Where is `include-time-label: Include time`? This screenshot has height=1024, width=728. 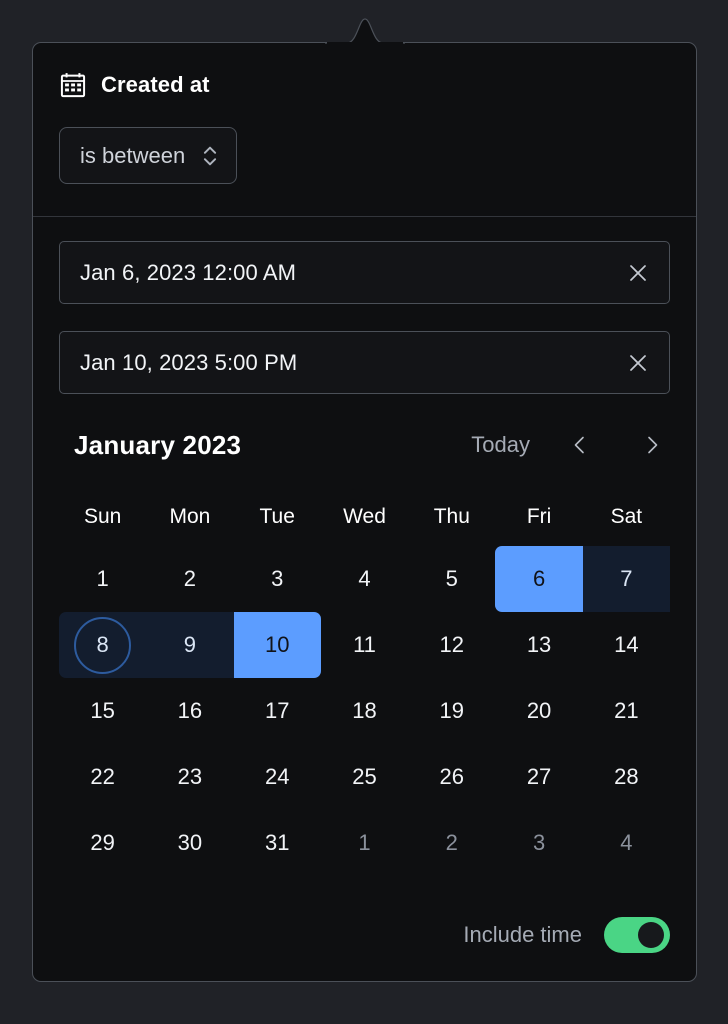
include-time-label: Include time is located at coordinates (522, 934).